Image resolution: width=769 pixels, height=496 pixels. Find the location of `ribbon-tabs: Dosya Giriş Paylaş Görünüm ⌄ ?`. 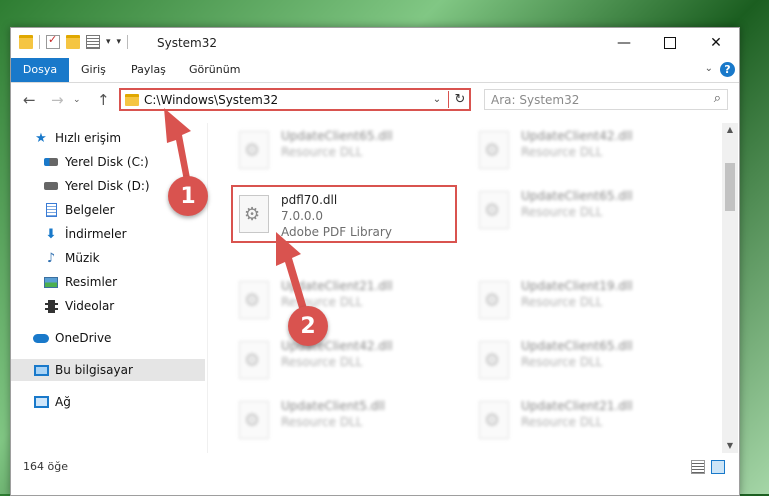

ribbon-tabs: Dosya Giriş Paylaş Görünüm ⌄ ? is located at coordinates (375, 70).